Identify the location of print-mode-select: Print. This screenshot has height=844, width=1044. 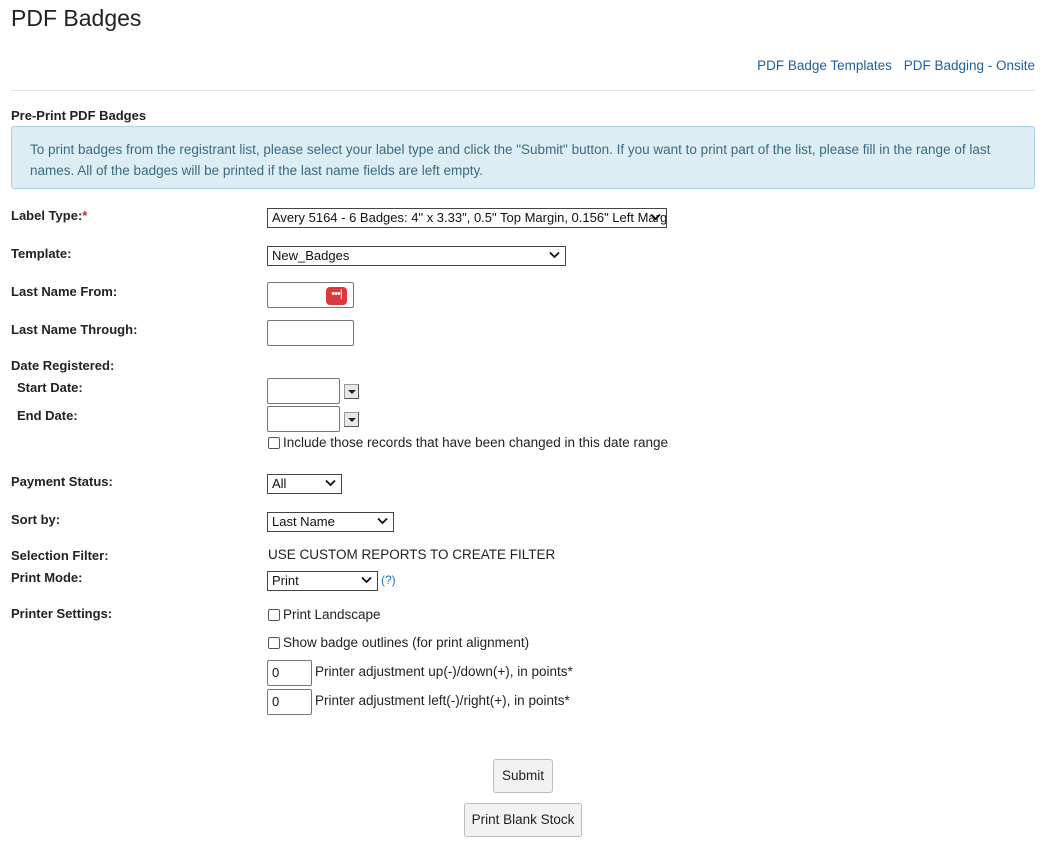
(322, 581).